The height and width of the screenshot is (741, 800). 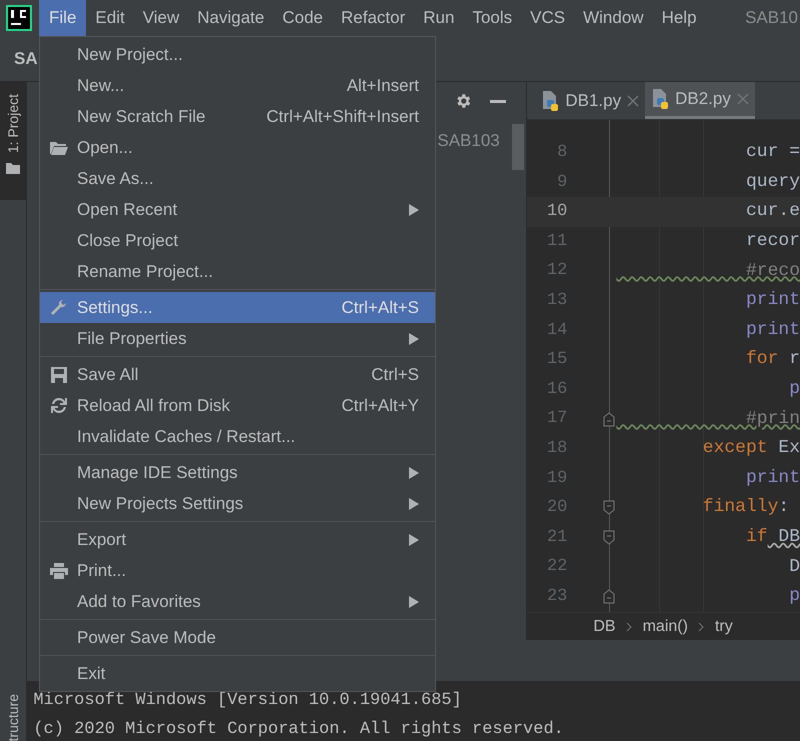 I want to click on menu-item: New... Alt+Insert, so click(x=237, y=85).